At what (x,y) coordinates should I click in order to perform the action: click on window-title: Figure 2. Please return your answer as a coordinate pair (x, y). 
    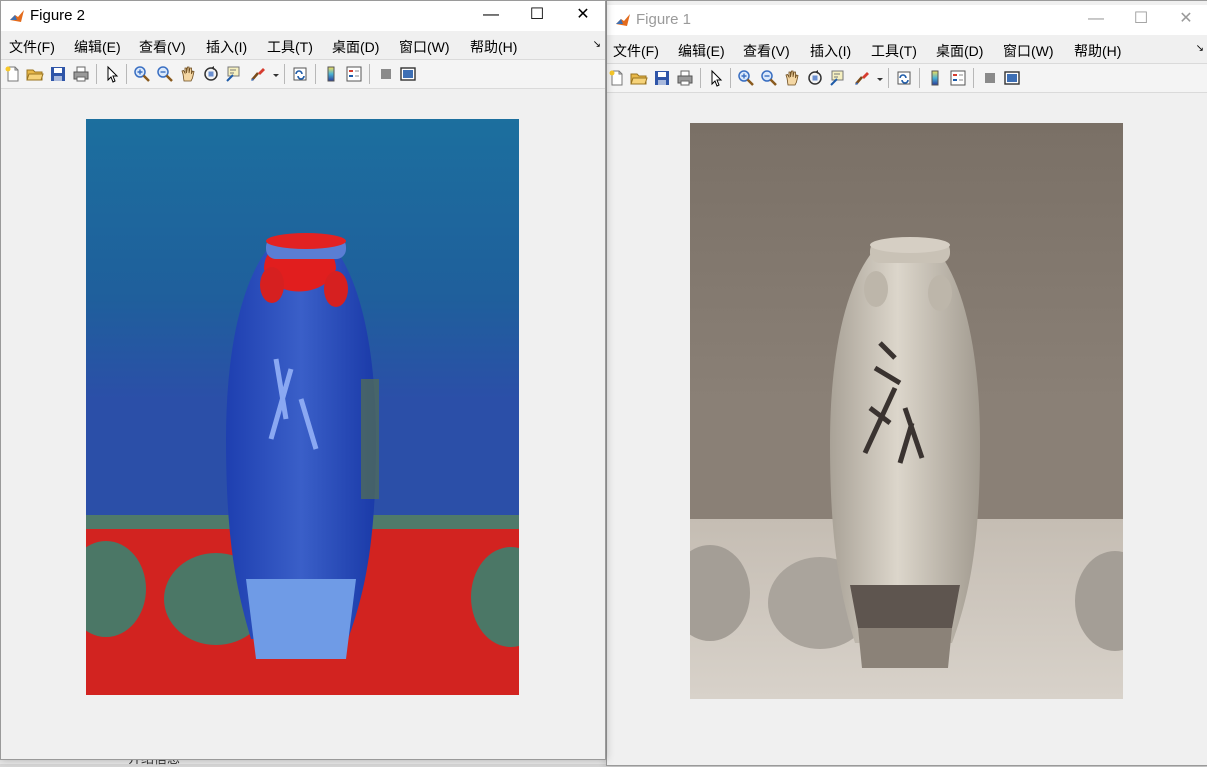
    Looking at the image, I should click on (58, 15).